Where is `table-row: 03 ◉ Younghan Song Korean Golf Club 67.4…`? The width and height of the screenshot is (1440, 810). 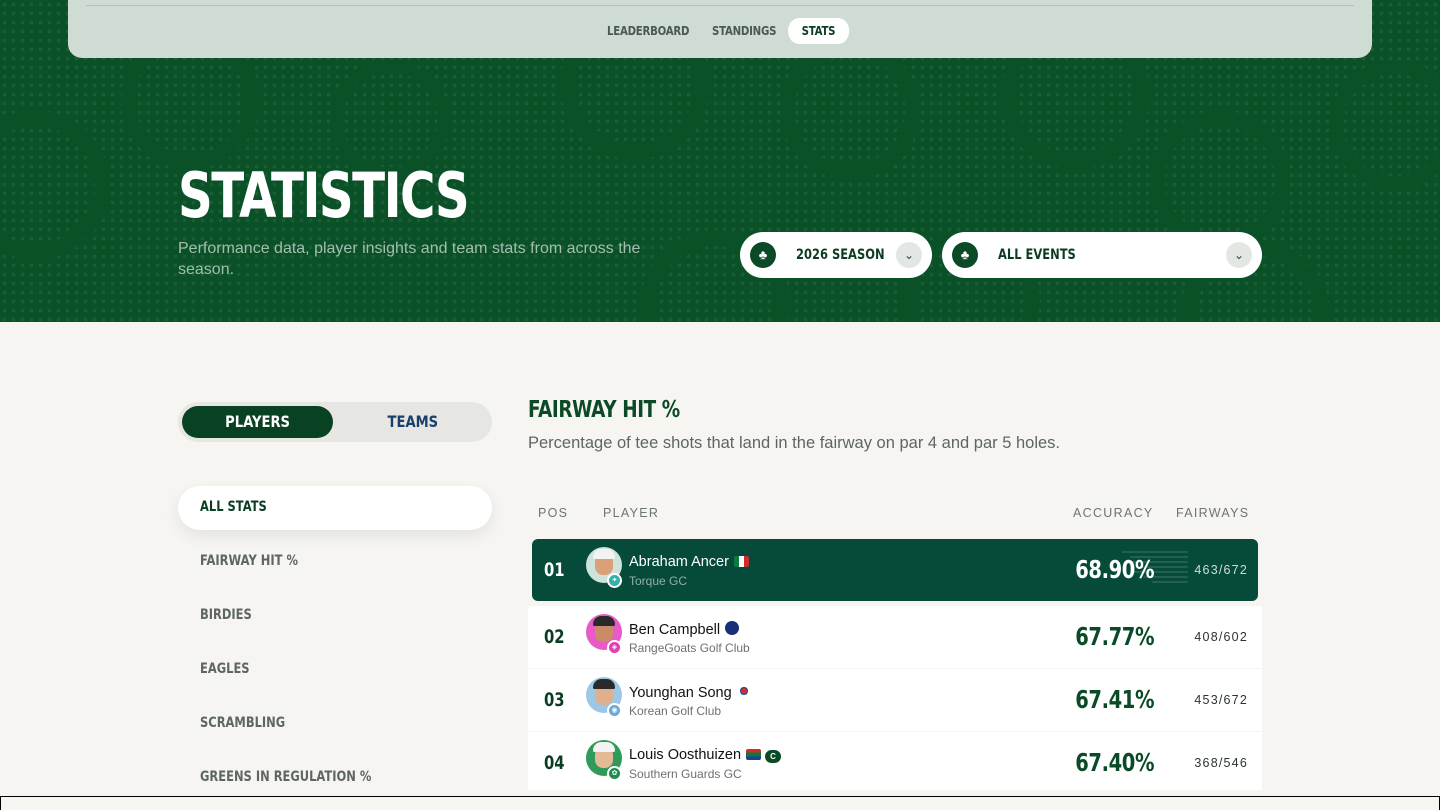
table-row: 03 ◉ Younghan Song Korean Golf Club 67.4… is located at coordinates (895, 700).